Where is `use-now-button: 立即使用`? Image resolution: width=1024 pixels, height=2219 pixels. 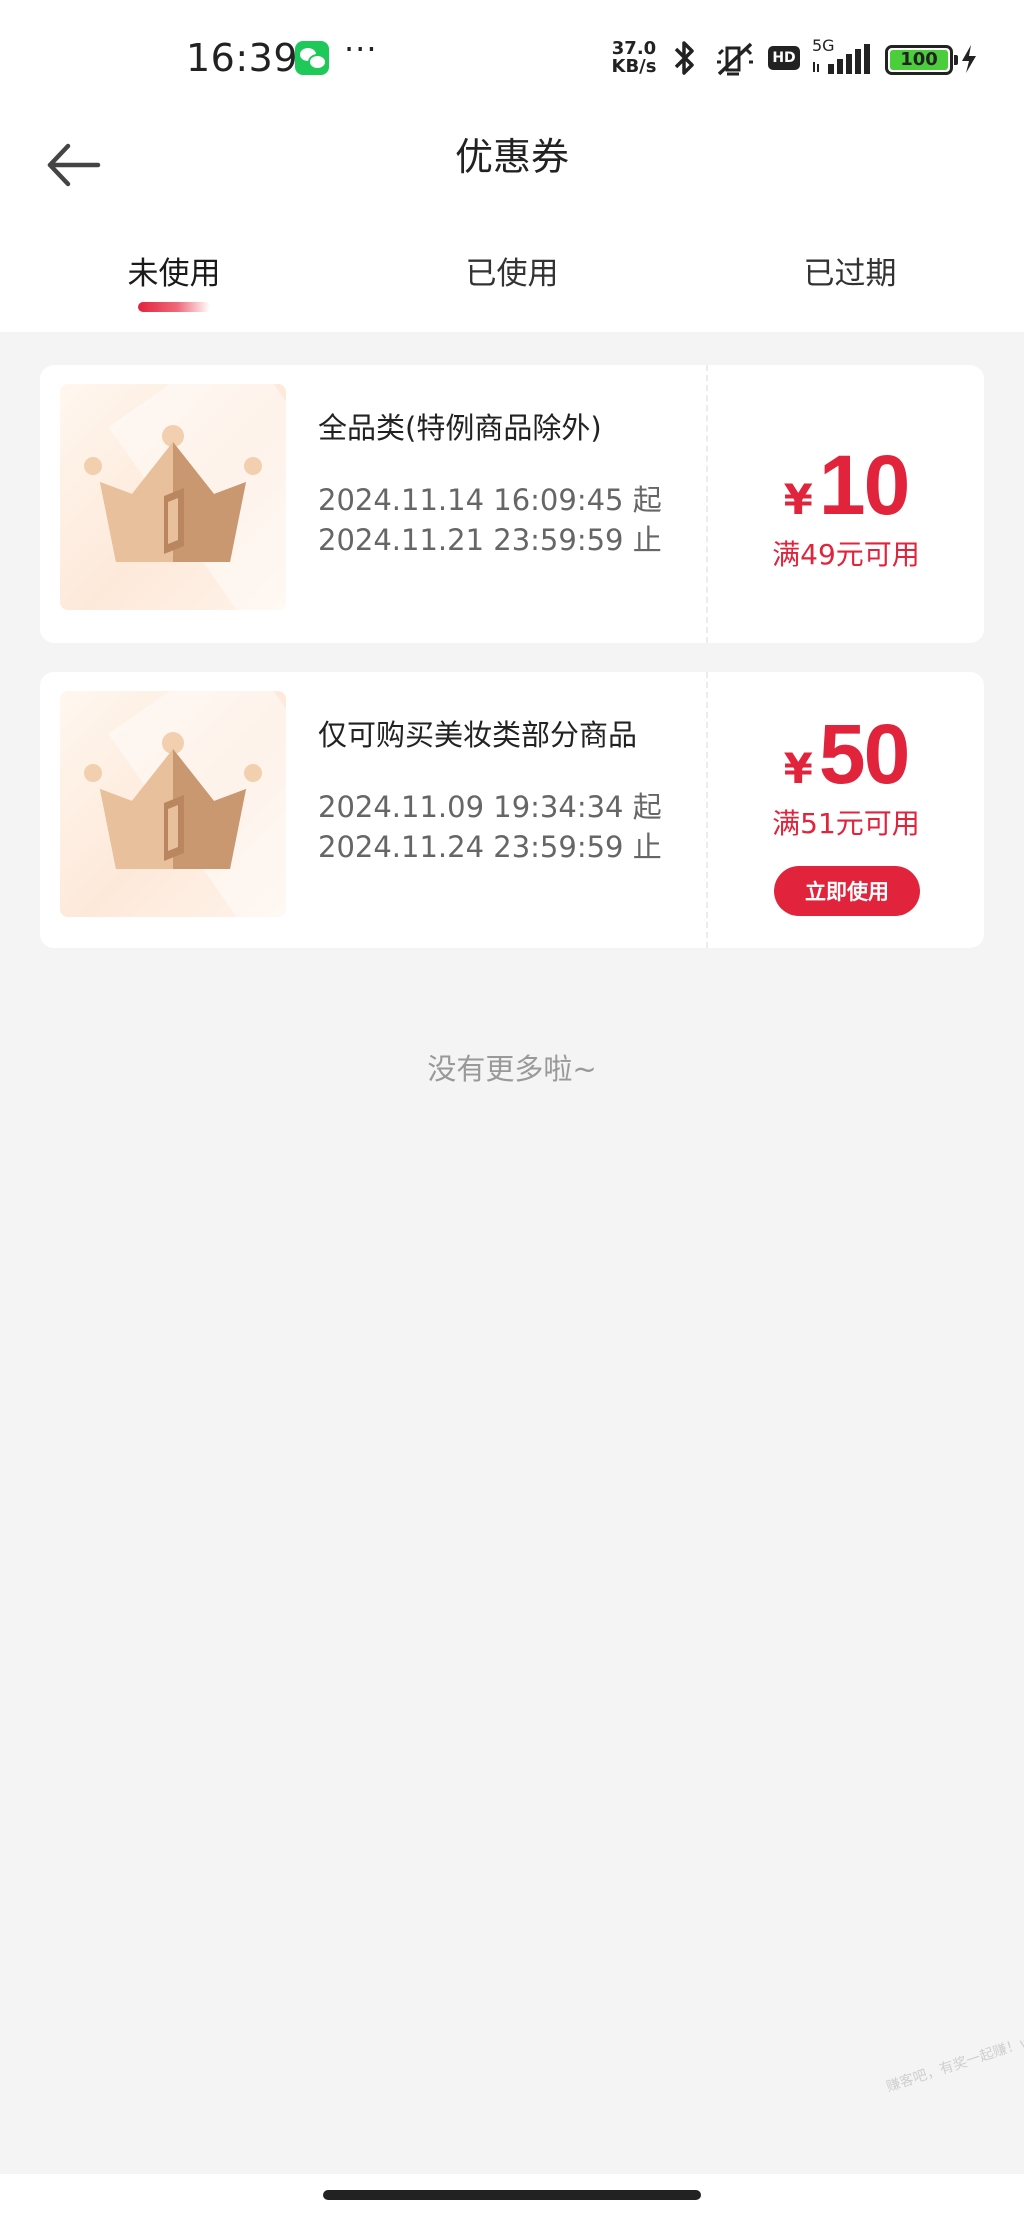 use-now-button: 立即使用 is located at coordinates (847, 891).